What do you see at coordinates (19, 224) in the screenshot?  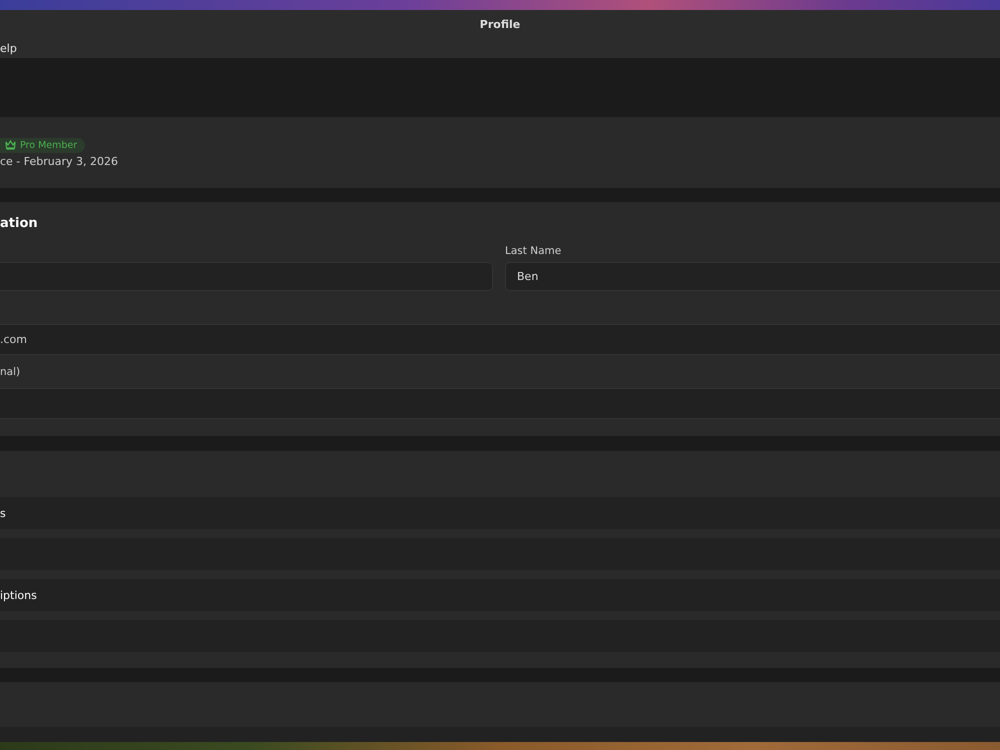 I see `section-heading: ation` at bounding box center [19, 224].